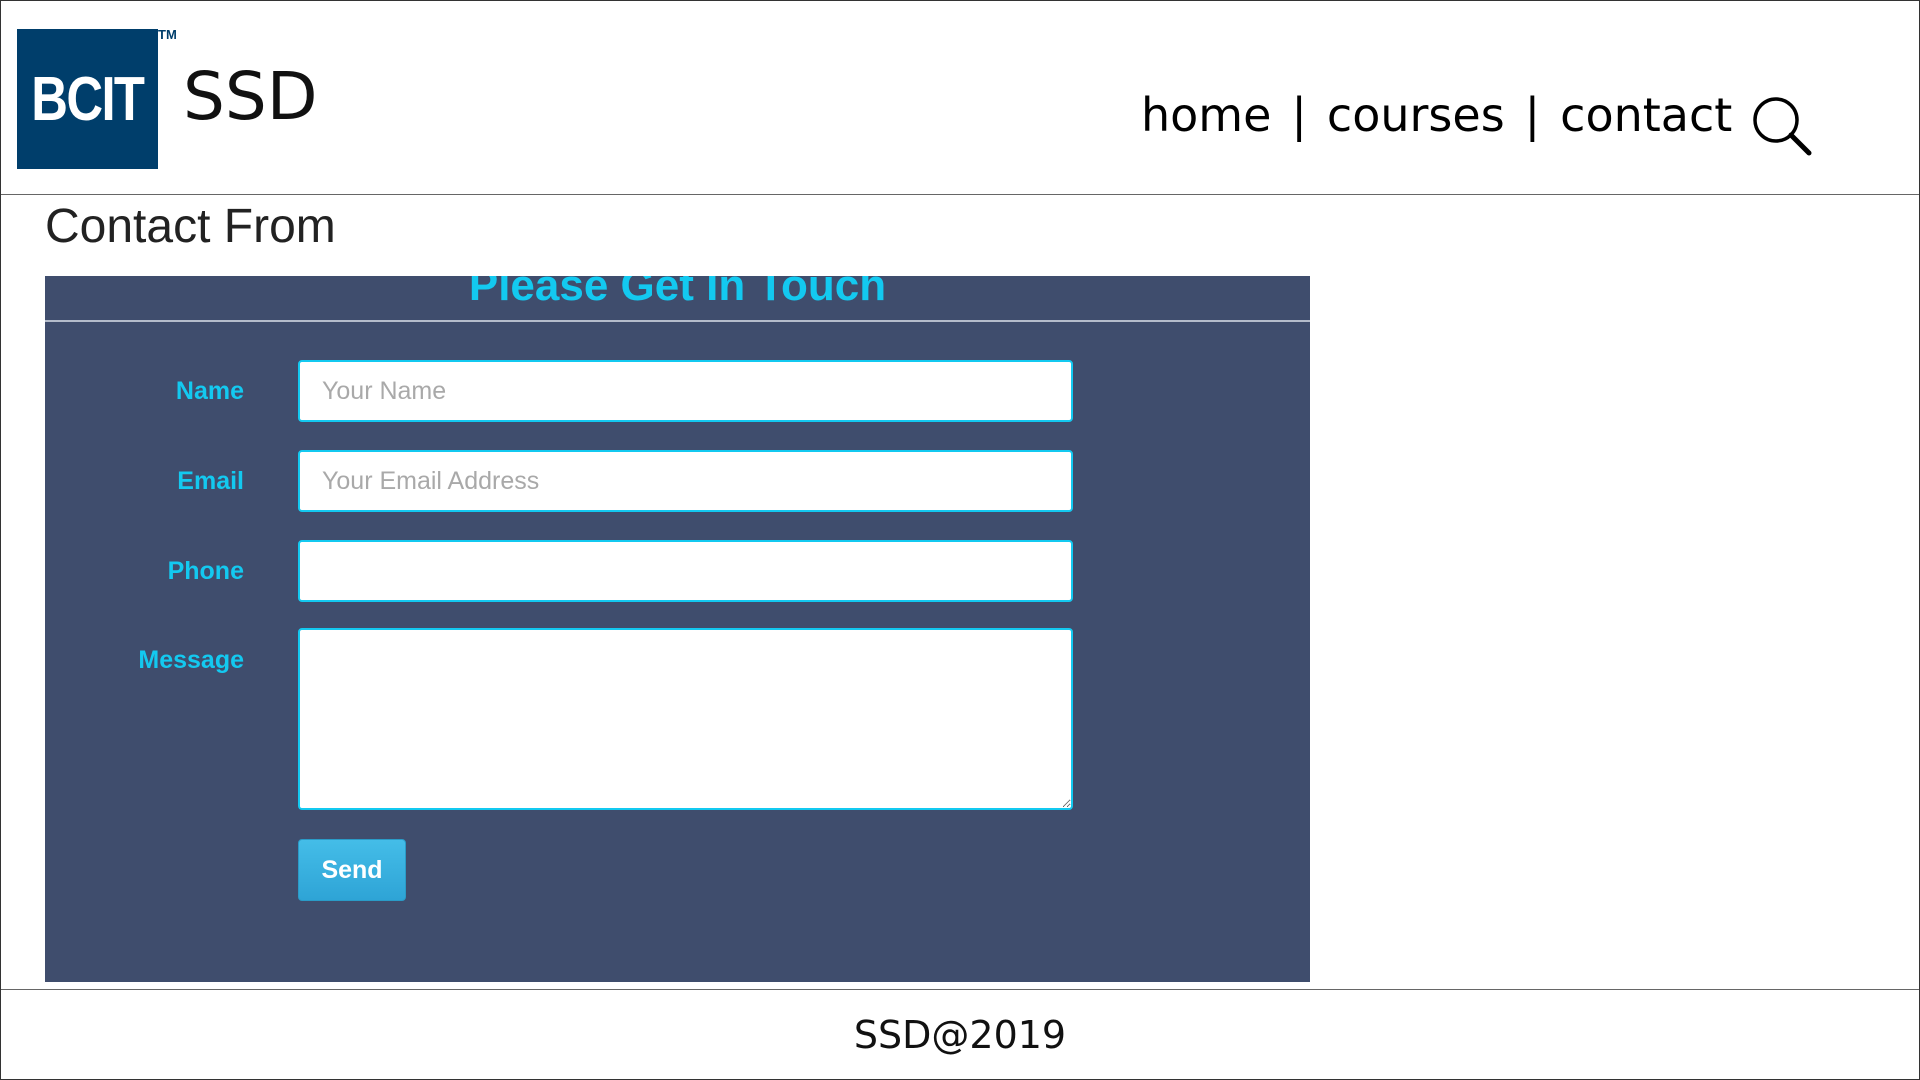 This screenshot has width=1920, height=1080. What do you see at coordinates (685, 571) in the screenshot?
I see `phone-input` at bounding box center [685, 571].